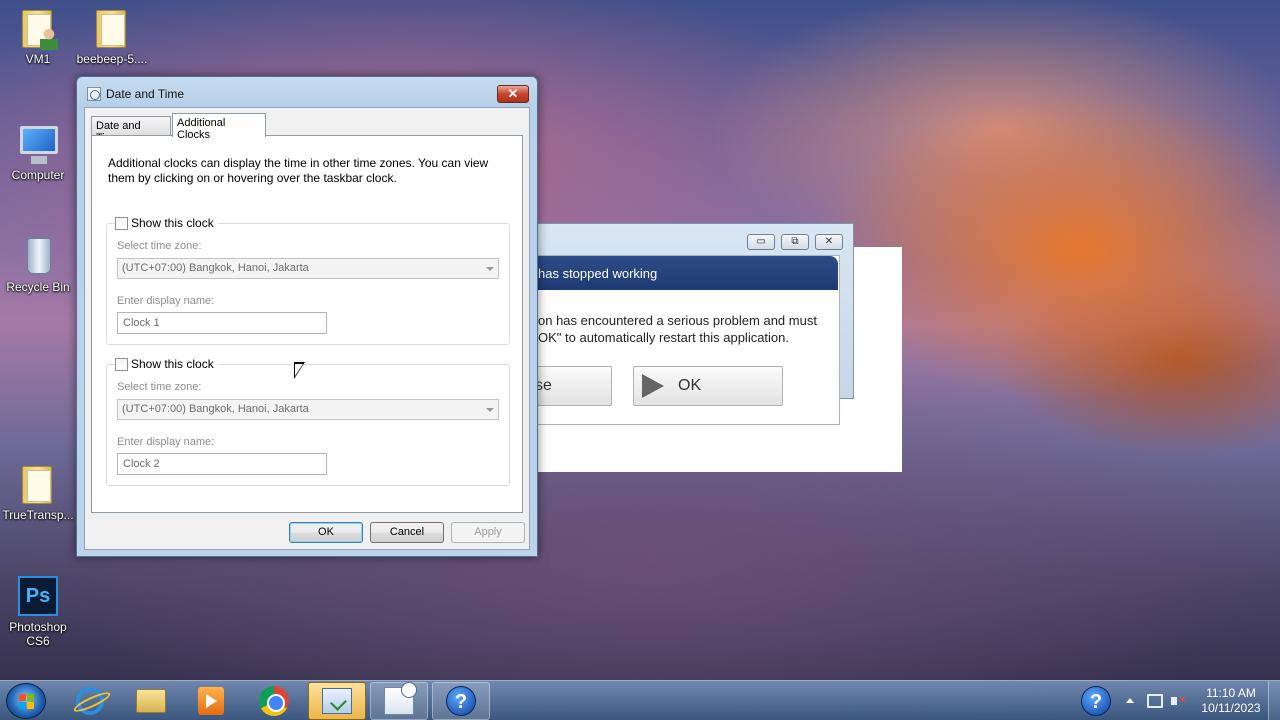 Image resolution: width=1280 pixels, height=720 pixels. I want to click on error-close-window-button: ✕, so click(829, 242).